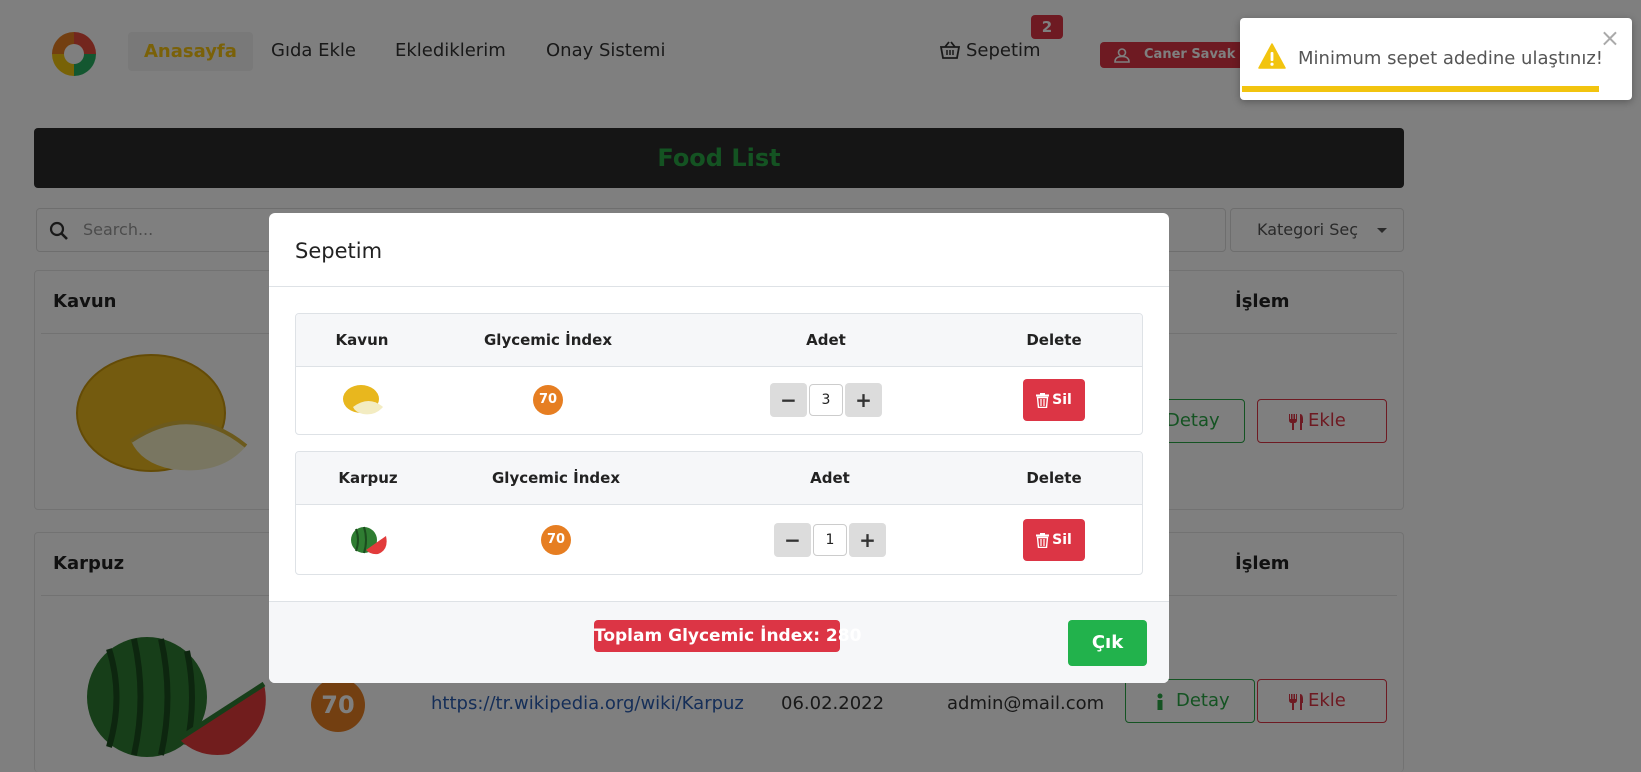 This screenshot has width=1641, height=772. What do you see at coordinates (1420, 89) in the screenshot?
I see `toast-progress-bar` at bounding box center [1420, 89].